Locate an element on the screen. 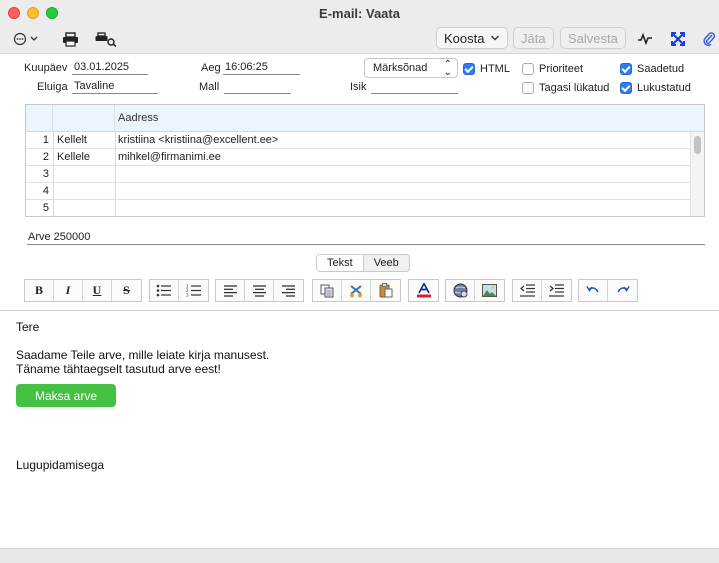  editor-divider is located at coordinates (359, 310).